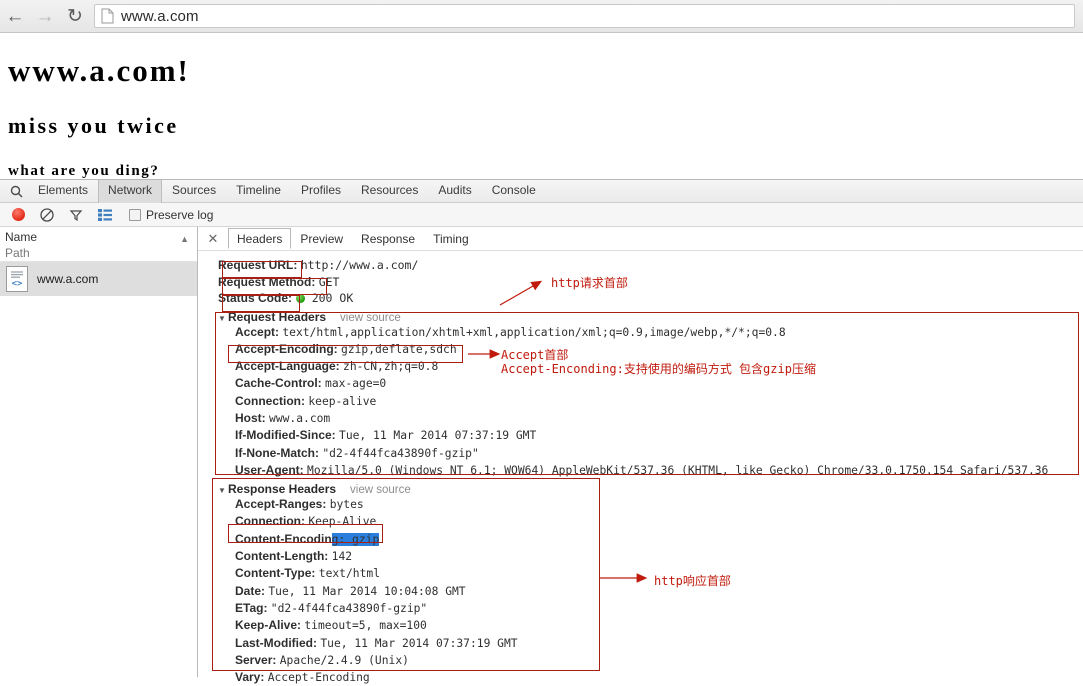 This screenshot has width=1083, height=686. Describe the element at coordinates (275, 573) in the screenshot. I see `header-key: Content-Type:` at that location.